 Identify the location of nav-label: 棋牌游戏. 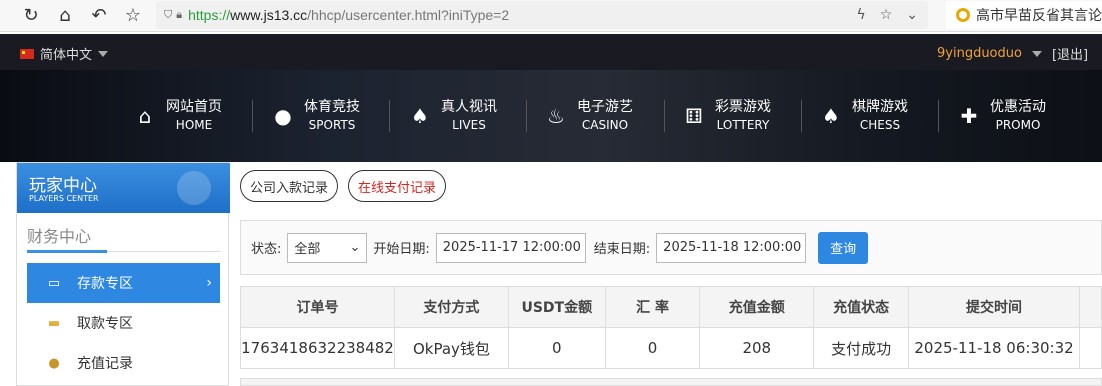
(880, 107).